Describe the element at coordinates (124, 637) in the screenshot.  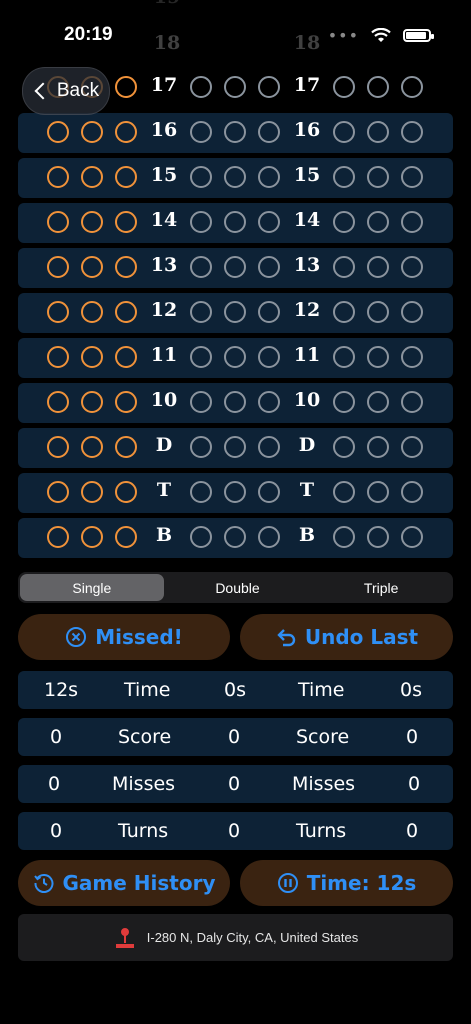
I see `missed-button: Missed!` at that location.